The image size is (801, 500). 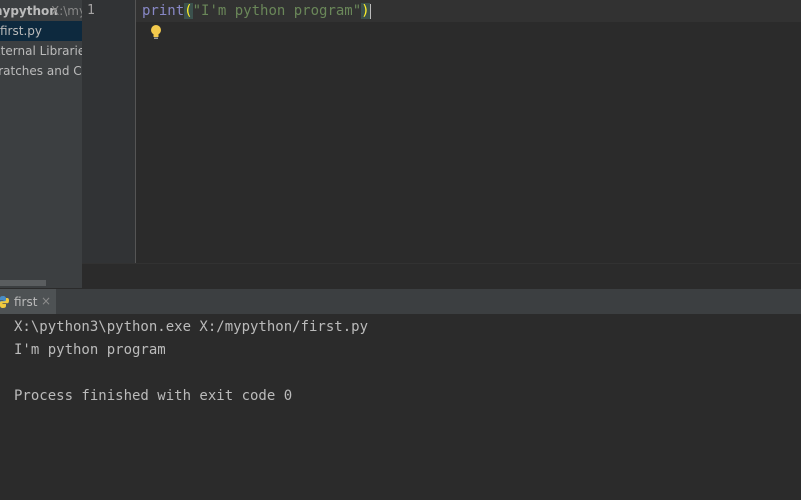 What do you see at coordinates (365, 11) in the screenshot?
I see `code-close-paren: )` at bounding box center [365, 11].